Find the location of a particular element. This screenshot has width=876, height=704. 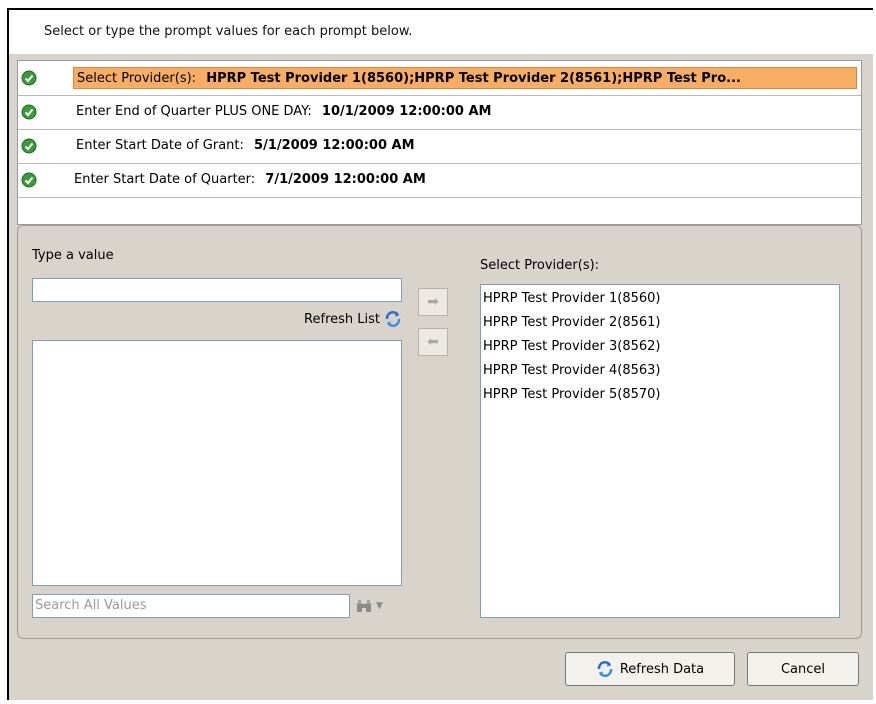

search-placeholder: Search All Values is located at coordinates (91, 605).